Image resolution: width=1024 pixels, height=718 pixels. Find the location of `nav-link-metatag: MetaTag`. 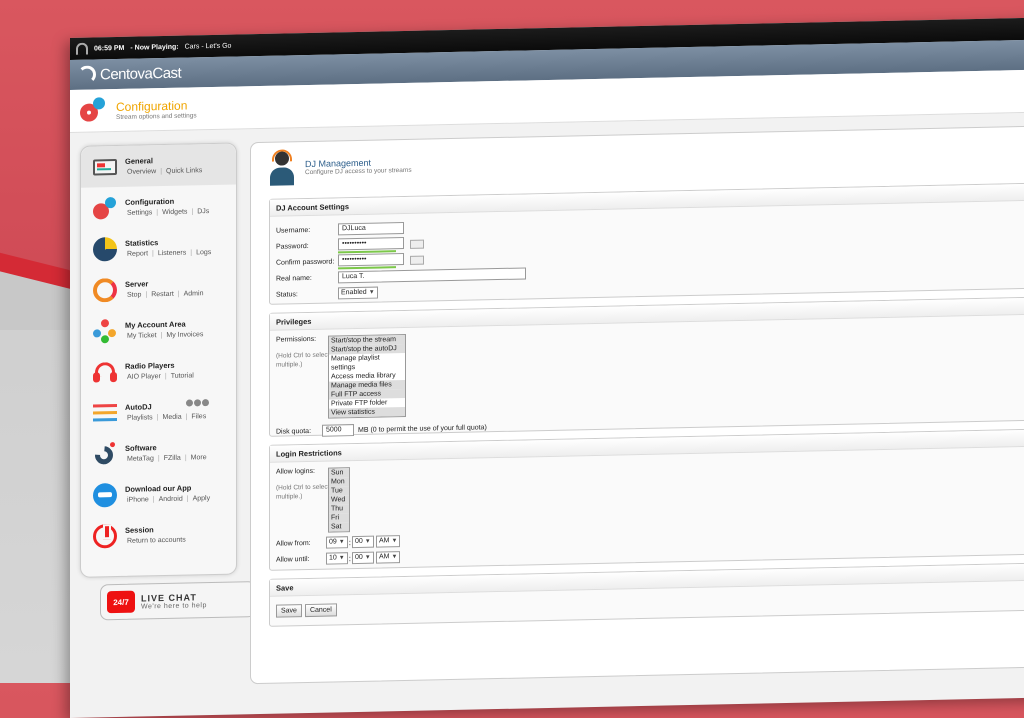

nav-link-metatag: MetaTag is located at coordinates (140, 459).